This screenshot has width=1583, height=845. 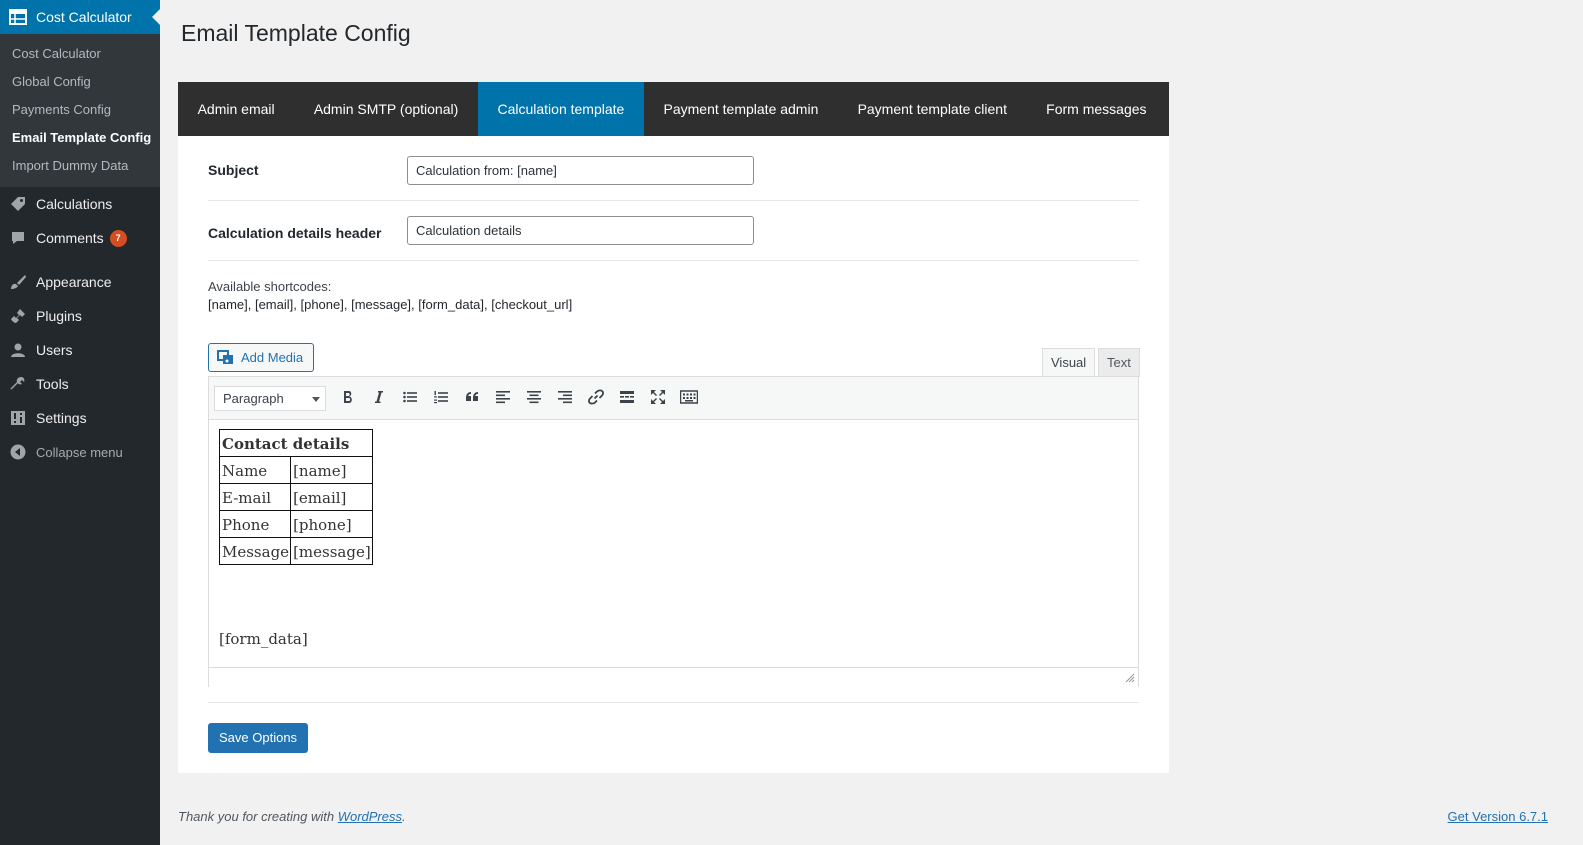 I want to click on numbered-list-icon, so click(x=441, y=398).